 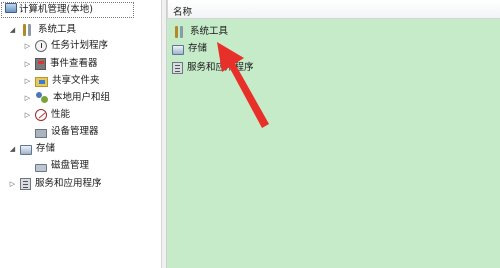 I want to click on tree-item-services-apps: ▷ 服务和应用程序, so click(x=55, y=184).